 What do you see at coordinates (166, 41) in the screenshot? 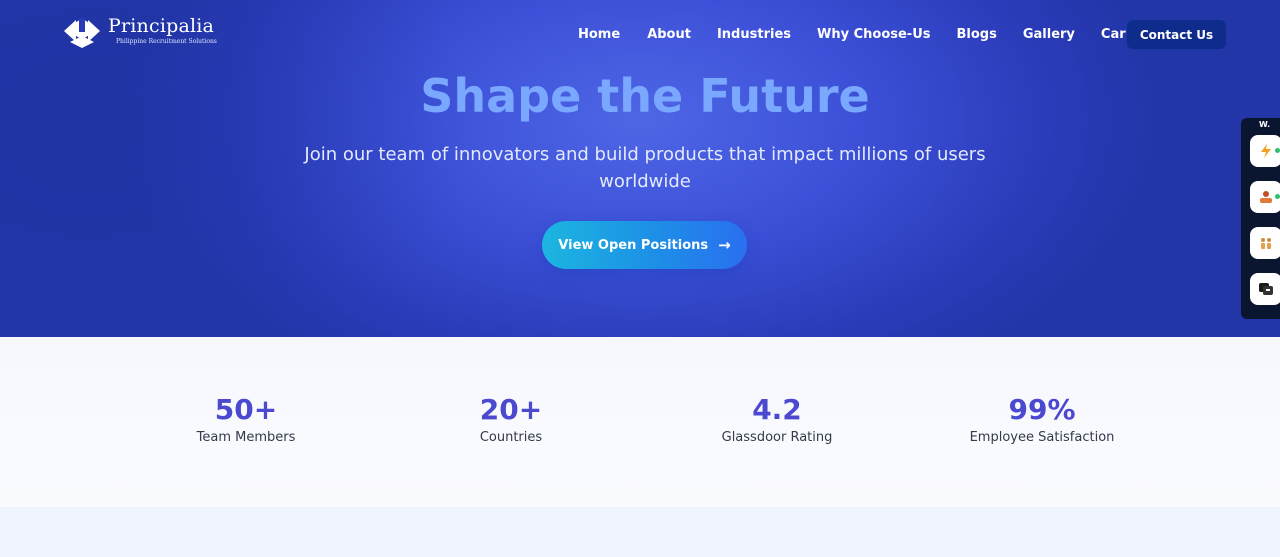
I see `brand-tagline: Philippine Recruitment Solutions` at bounding box center [166, 41].